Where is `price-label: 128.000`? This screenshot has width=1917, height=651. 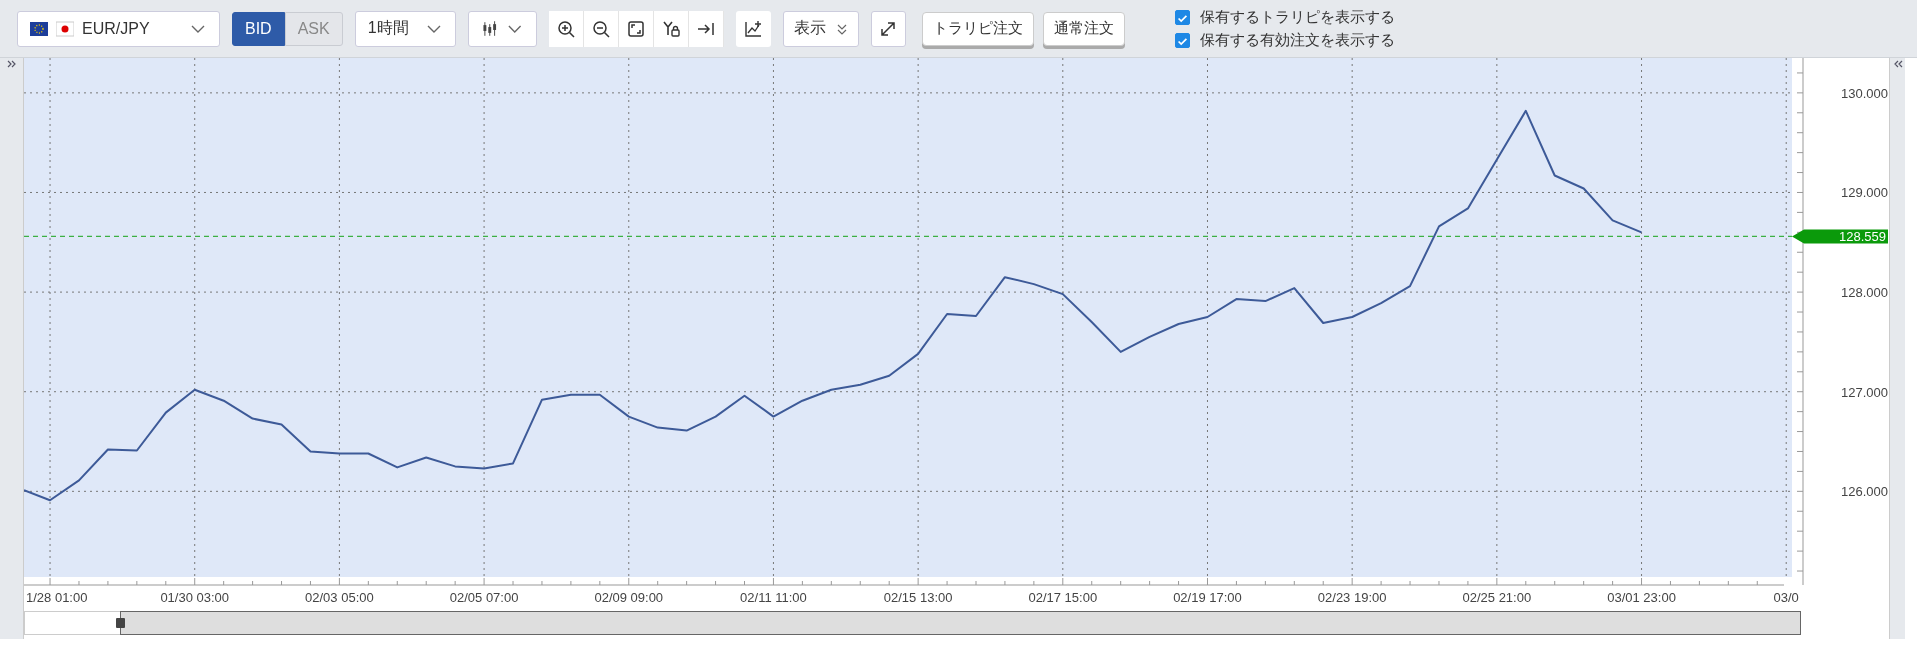 price-label: 128.000 is located at coordinates (1864, 293).